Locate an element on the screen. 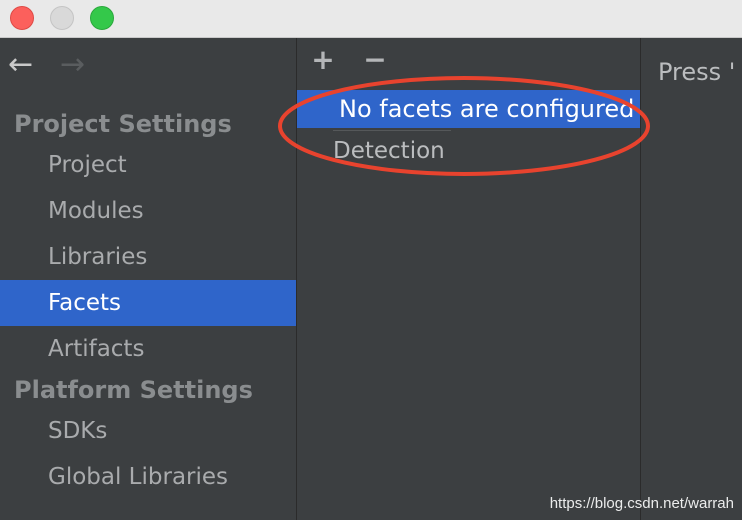 This screenshot has height=520, width=742. forward-arrow-icon: → is located at coordinates (72, 65).